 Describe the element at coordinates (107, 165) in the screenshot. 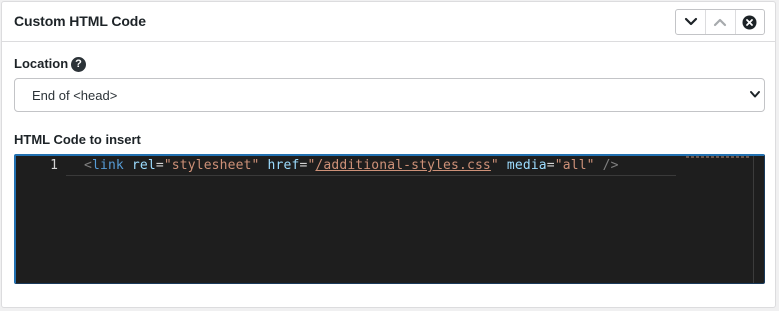

I see `token-tag: link` at that location.